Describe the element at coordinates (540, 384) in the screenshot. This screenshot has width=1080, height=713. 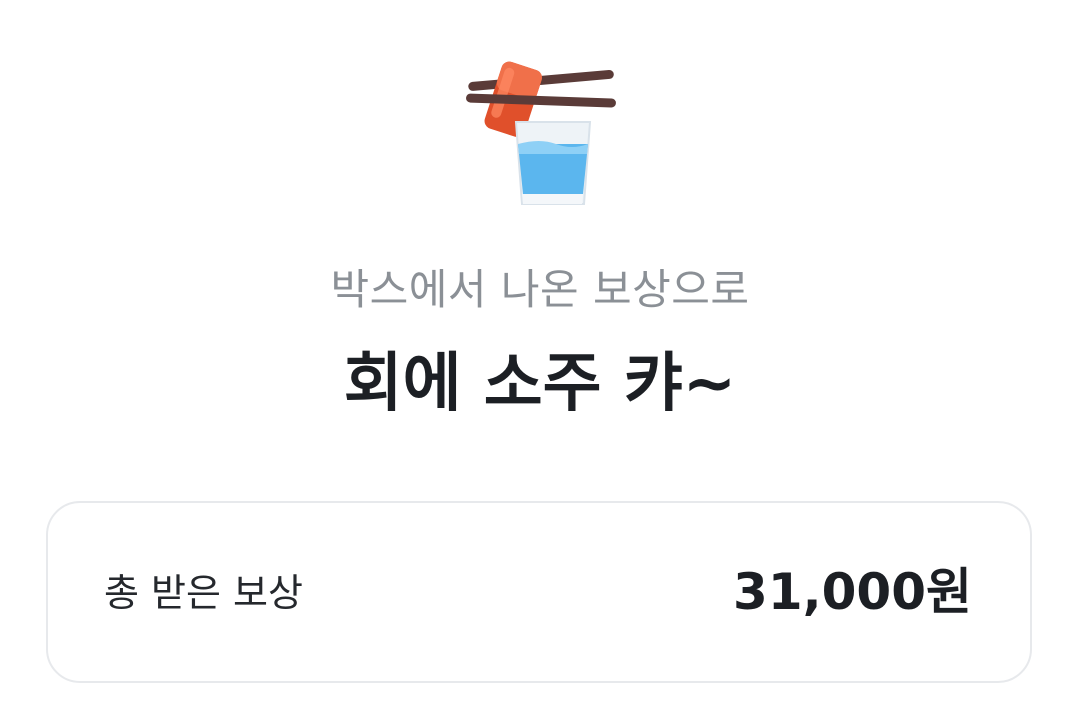
I see `page-title: 회에 소주 캬~` at that location.